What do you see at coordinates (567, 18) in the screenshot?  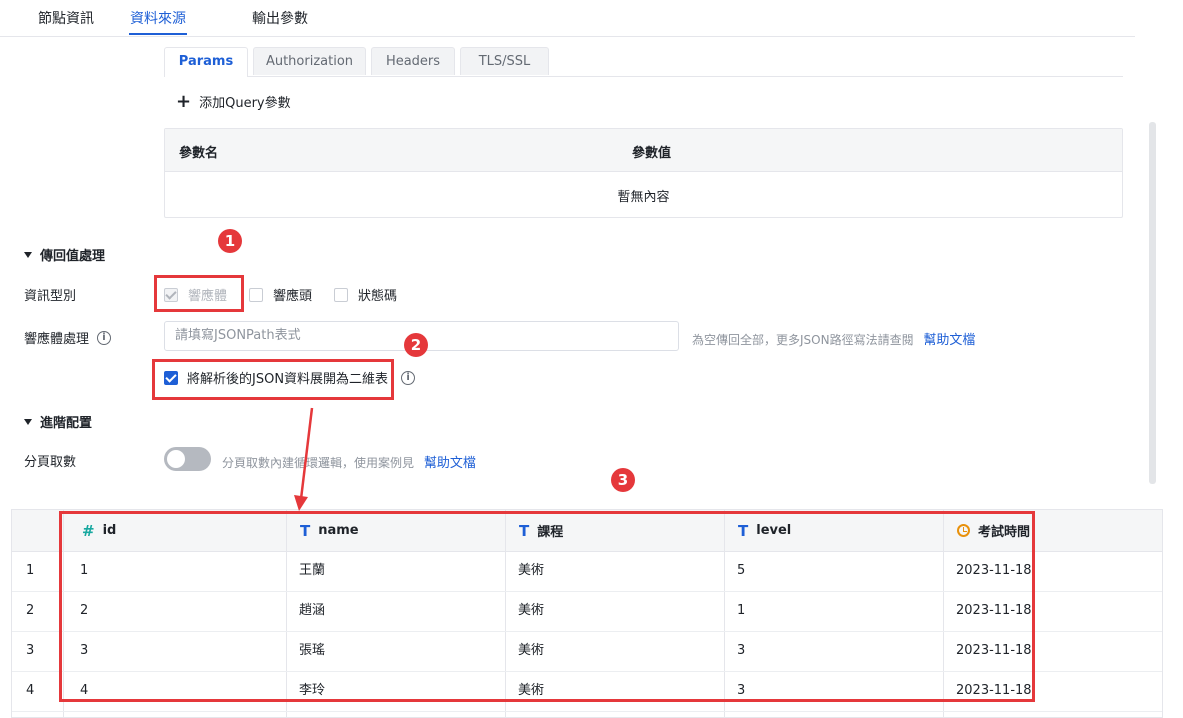 I see `top-tab-bar: 節點資訊 資料來源 輸出參數` at bounding box center [567, 18].